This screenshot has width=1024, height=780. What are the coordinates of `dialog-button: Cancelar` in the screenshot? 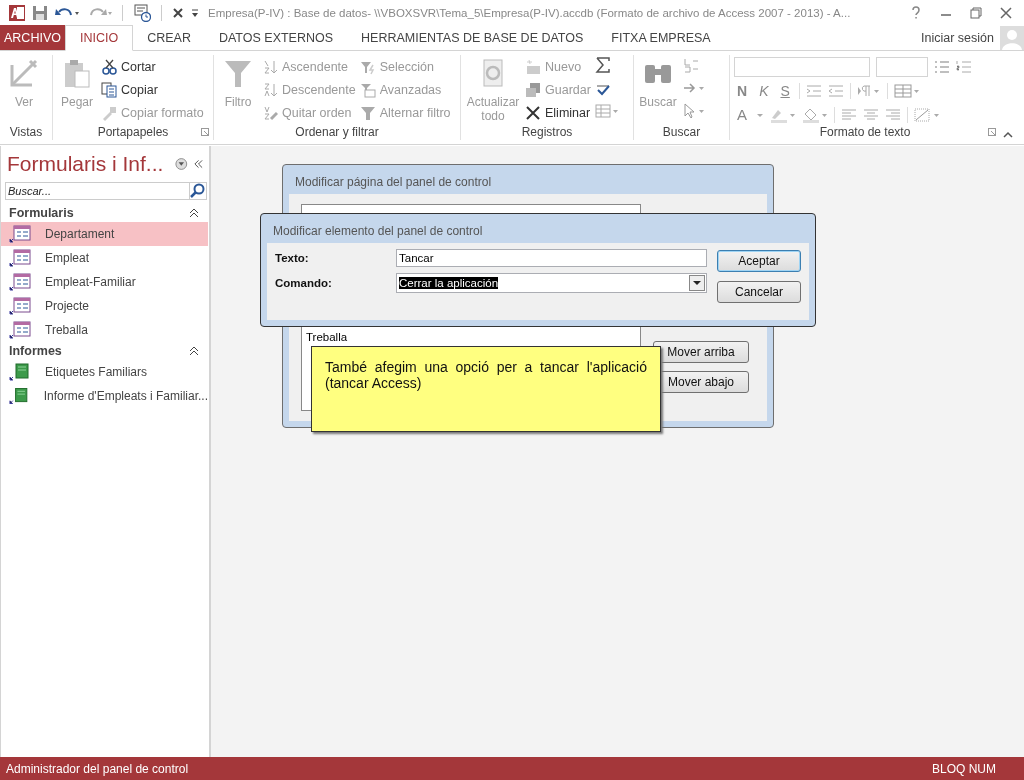 It's located at (759, 292).